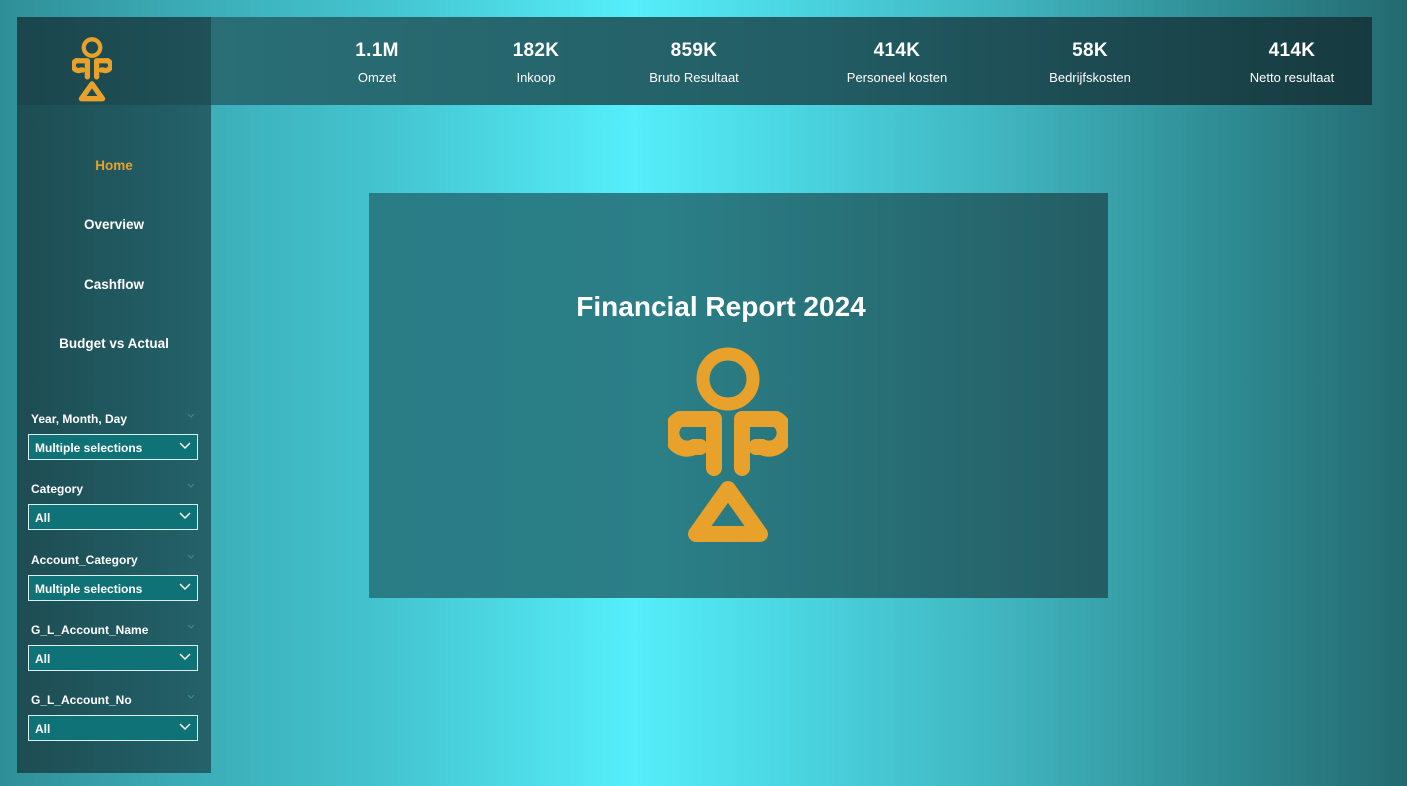 This screenshot has height=786, width=1407. I want to click on page-title: Financial Report 2024, so click(721, 306).